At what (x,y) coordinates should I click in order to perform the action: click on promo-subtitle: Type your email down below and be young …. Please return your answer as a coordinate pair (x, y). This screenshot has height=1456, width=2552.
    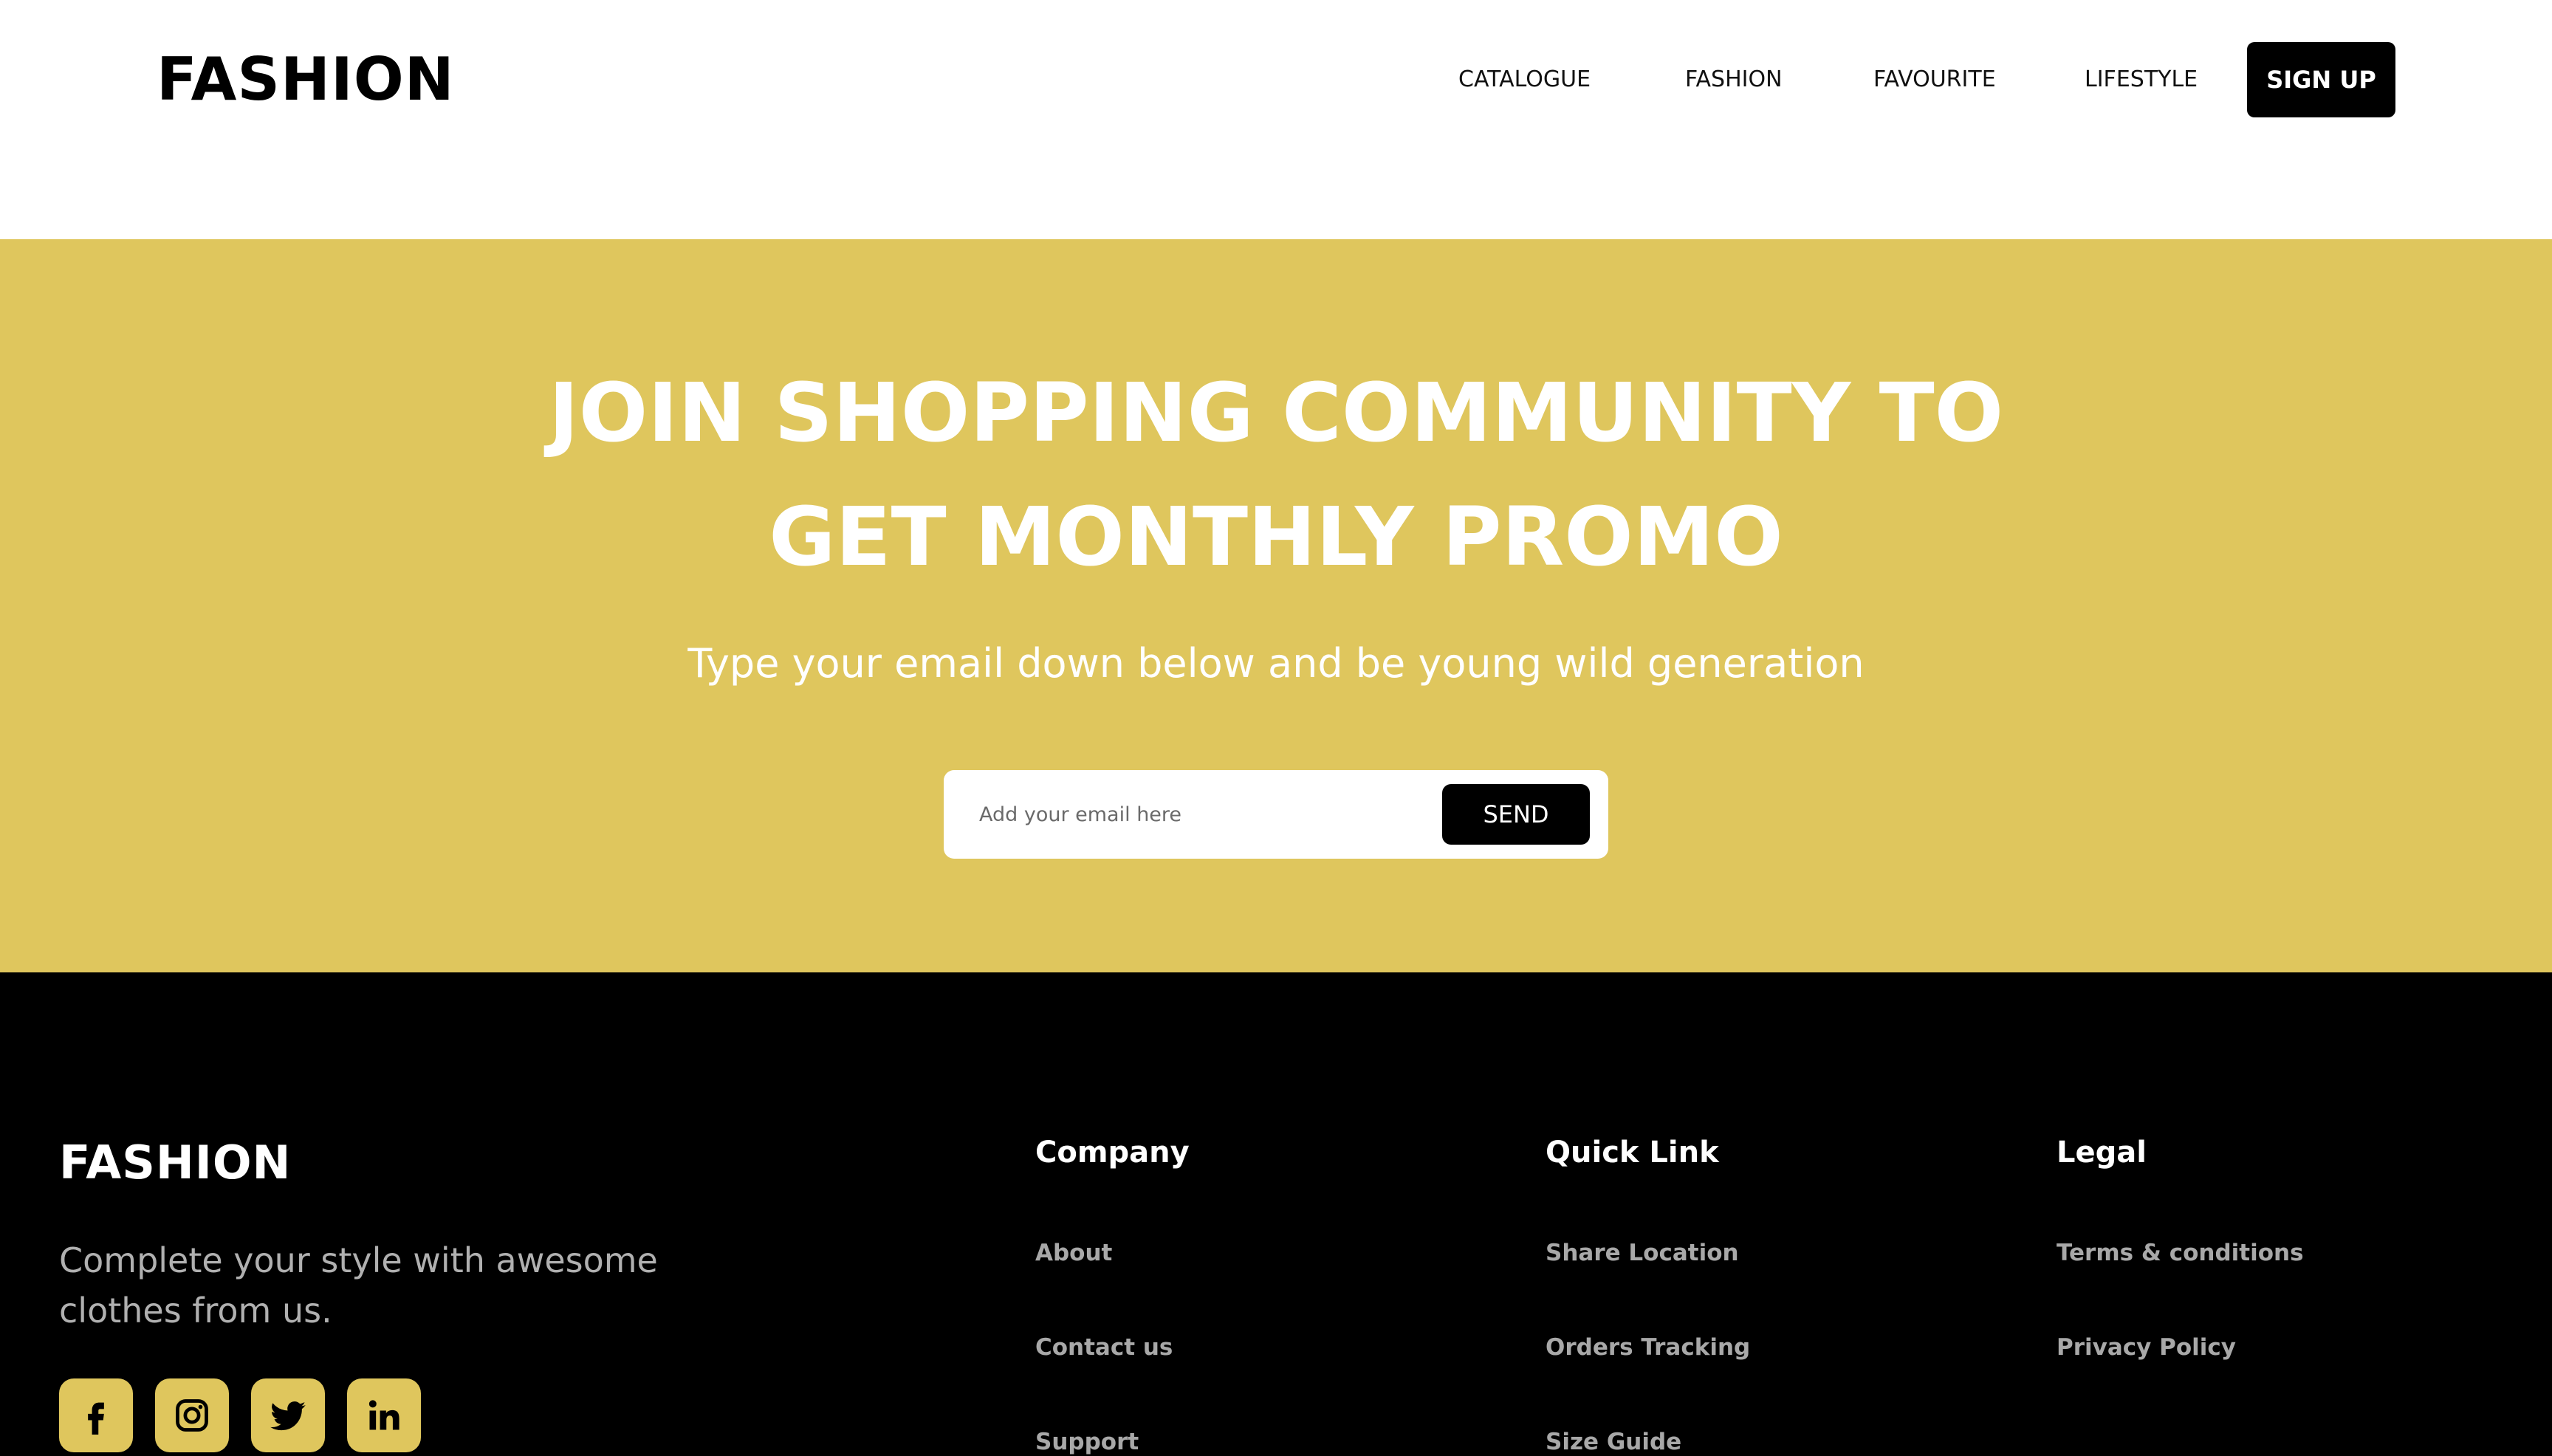
    Looking at the image, I should click on (1276, 664).